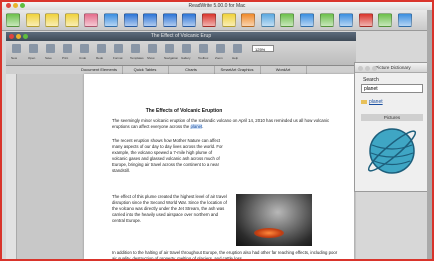 This screenshot has height=261, width=434. I want to click on templates-tool-icon, so click(135, 48).